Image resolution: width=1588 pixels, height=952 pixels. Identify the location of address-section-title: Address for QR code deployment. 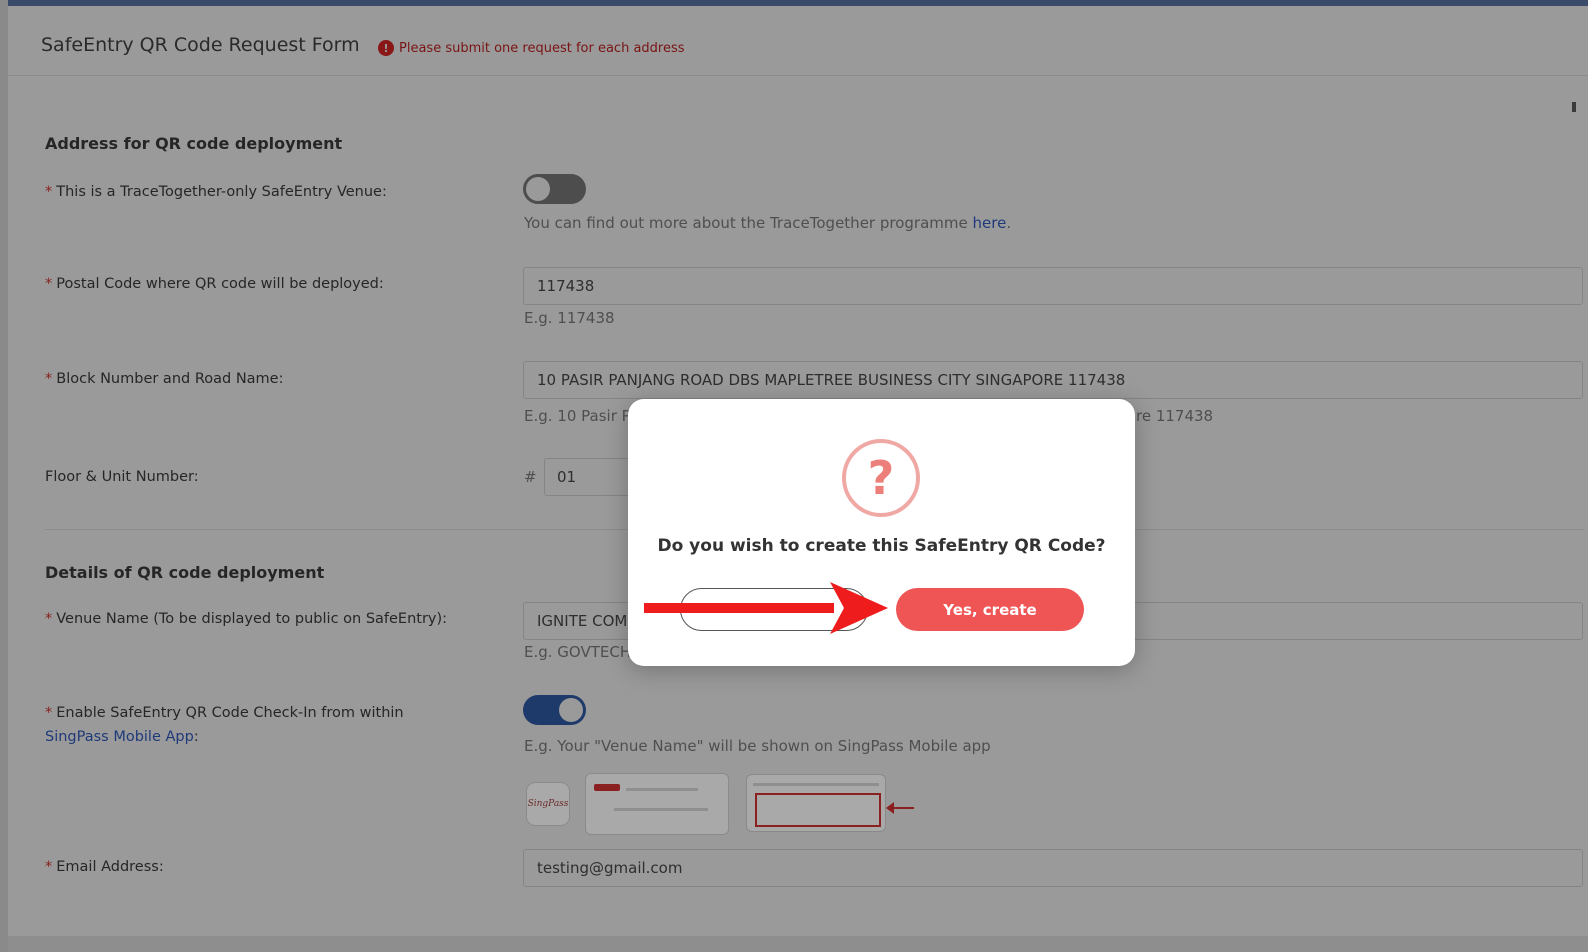
(194, 143).